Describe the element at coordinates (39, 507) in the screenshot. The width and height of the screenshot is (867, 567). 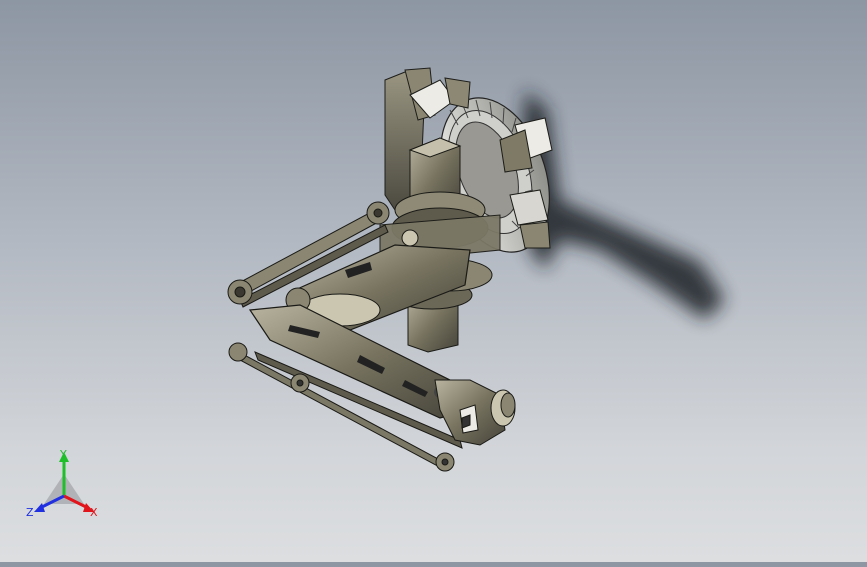
I see `z-axis-arrowhead` at that location.